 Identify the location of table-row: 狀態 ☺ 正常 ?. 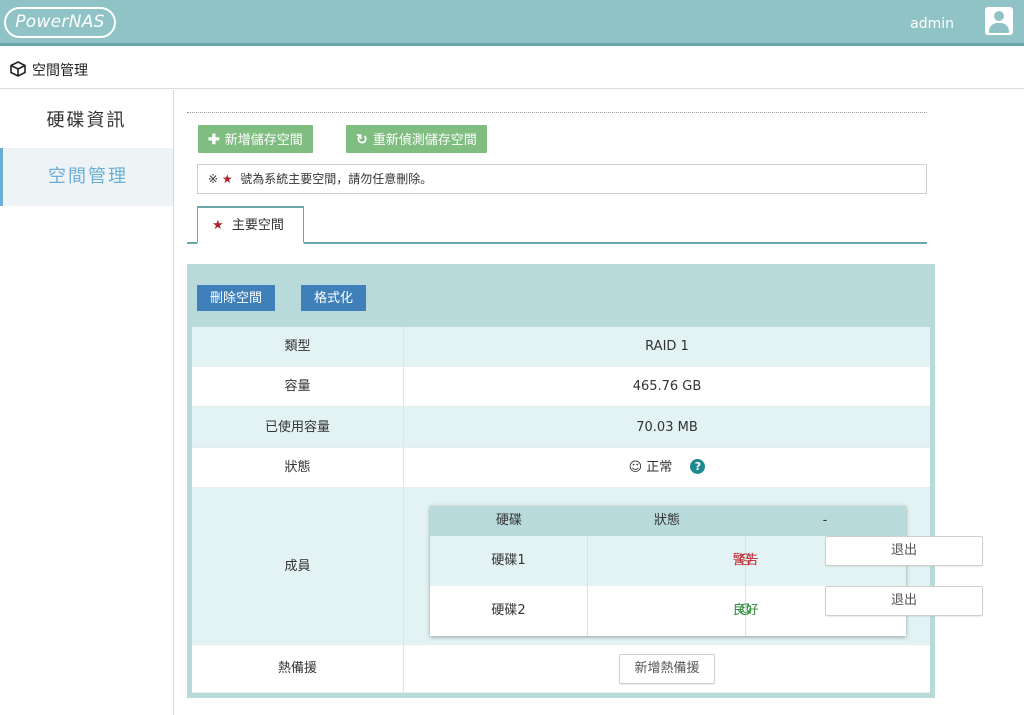
(561, 468).